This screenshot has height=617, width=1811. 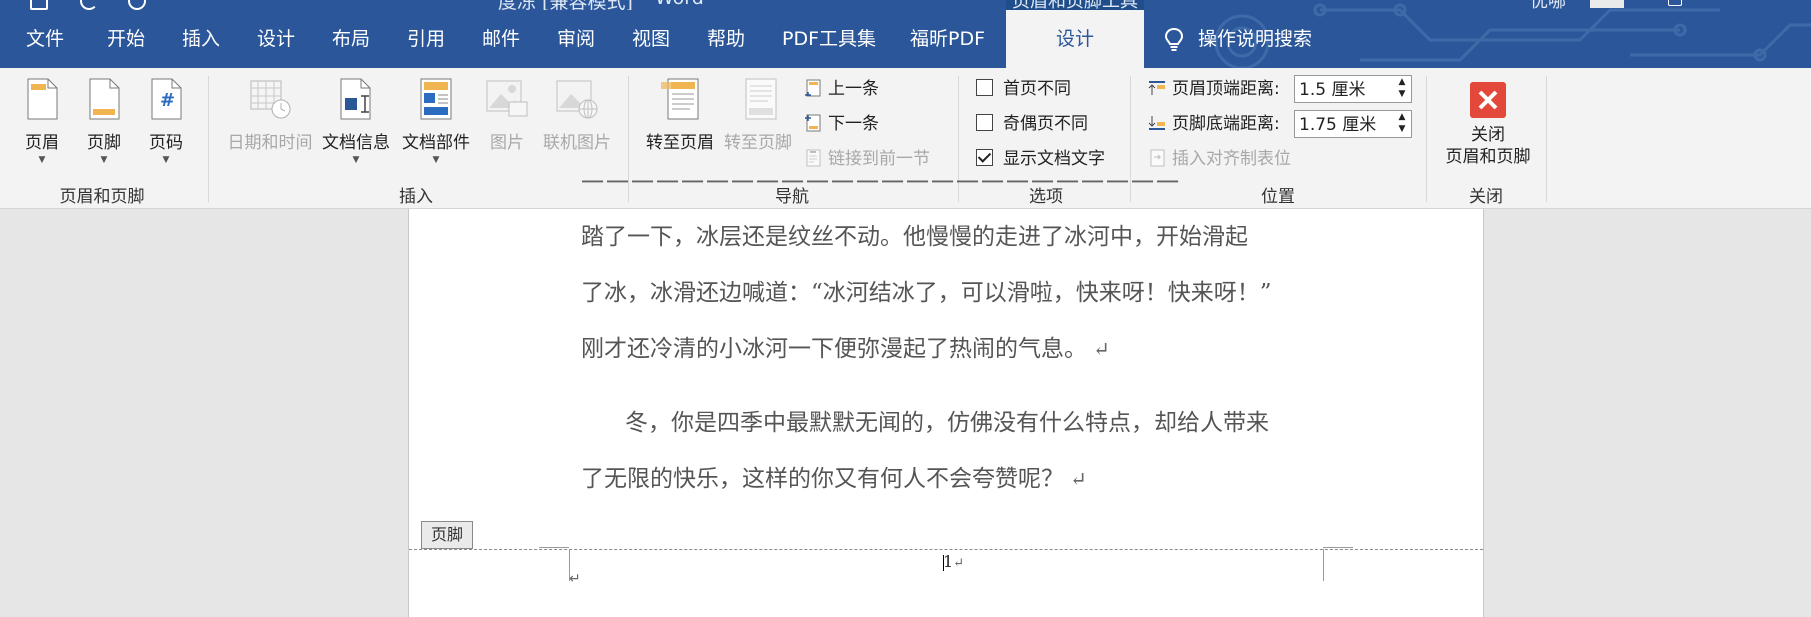 What do you see at coordinates (961, 479) in the screenshot?
I see `document-line: 了无限的快乐，这样的你又有何人不会夸赞呢？ ↵` at bounding box center [961, 479].